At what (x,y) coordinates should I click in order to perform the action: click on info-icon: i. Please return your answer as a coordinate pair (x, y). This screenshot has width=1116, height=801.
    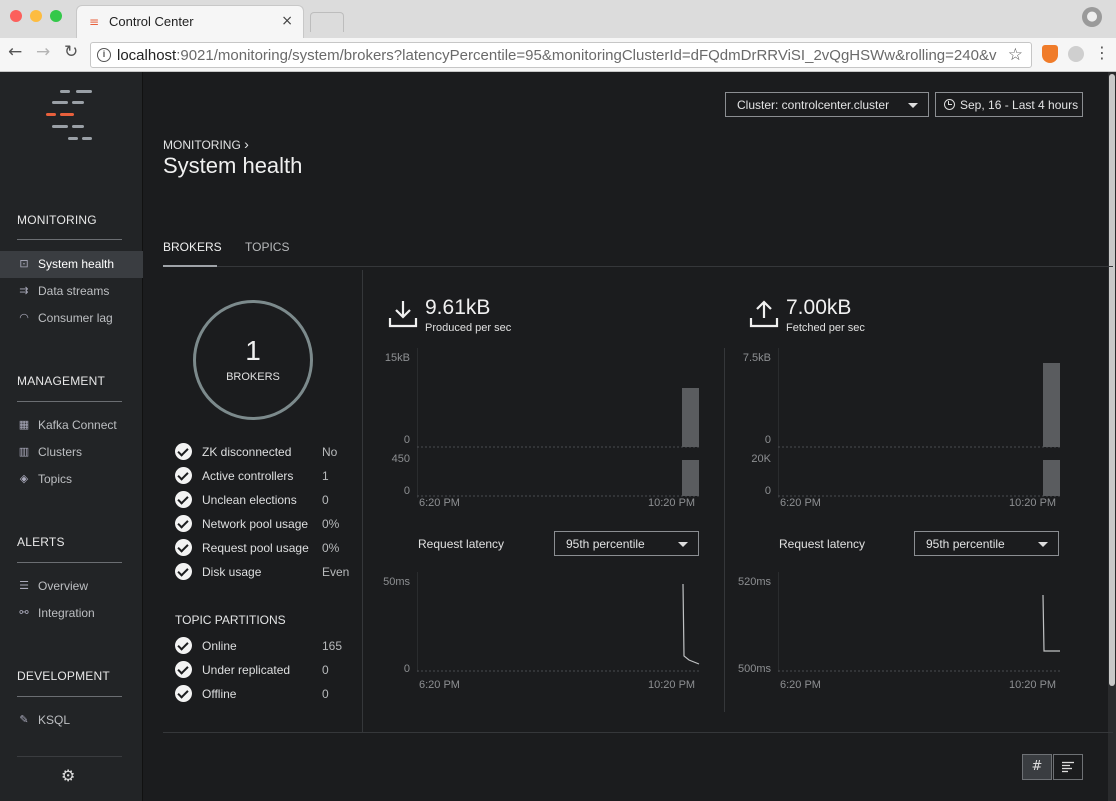
    Looking at the image, I should click on (104, 55).